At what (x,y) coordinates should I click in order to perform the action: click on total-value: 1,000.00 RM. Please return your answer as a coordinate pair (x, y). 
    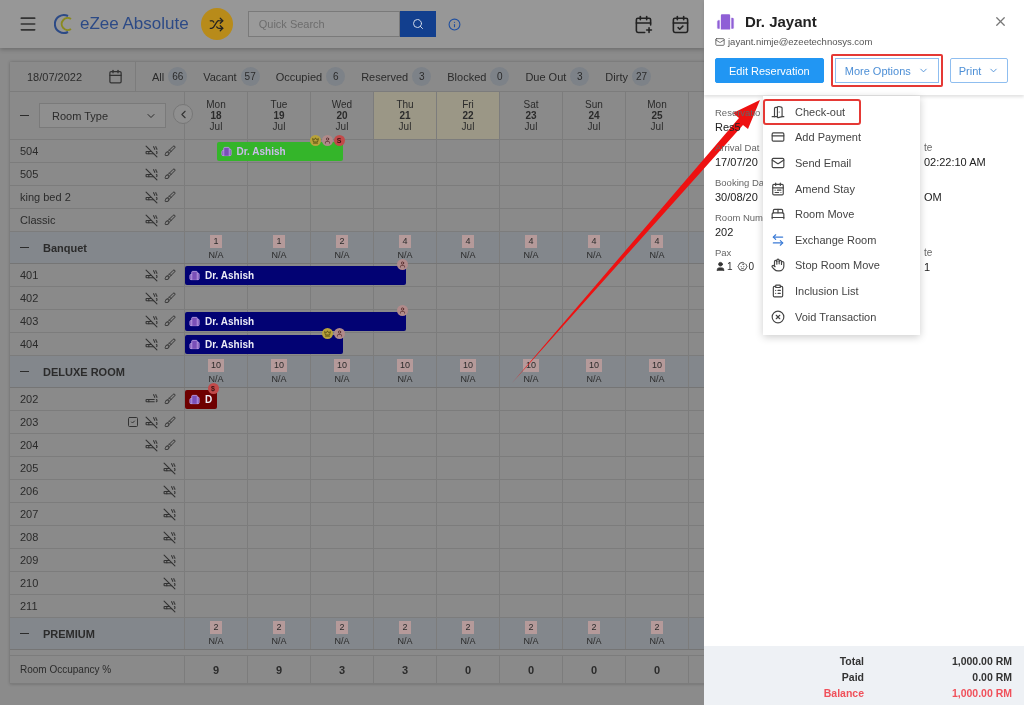
    Looking at the image, I should click on (981, 693).